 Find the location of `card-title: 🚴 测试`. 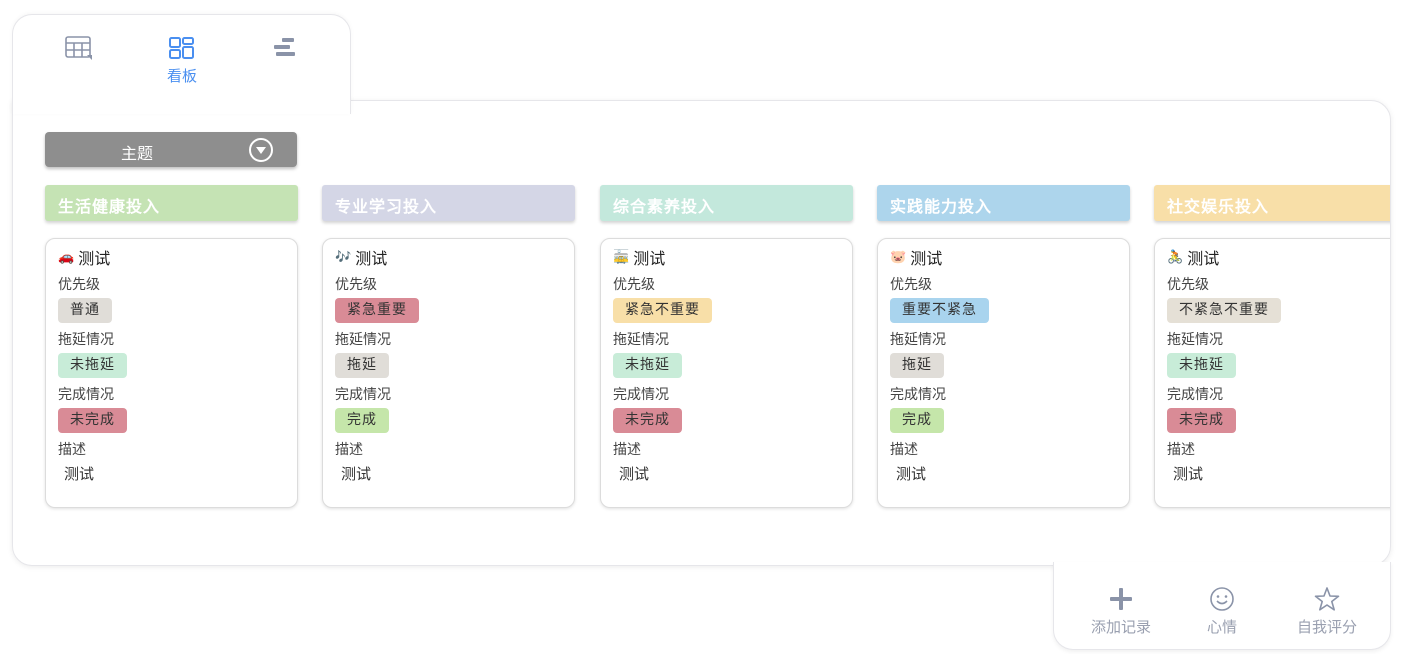

card-title: 🚴 测试 is located at coordinates (1278, 257).